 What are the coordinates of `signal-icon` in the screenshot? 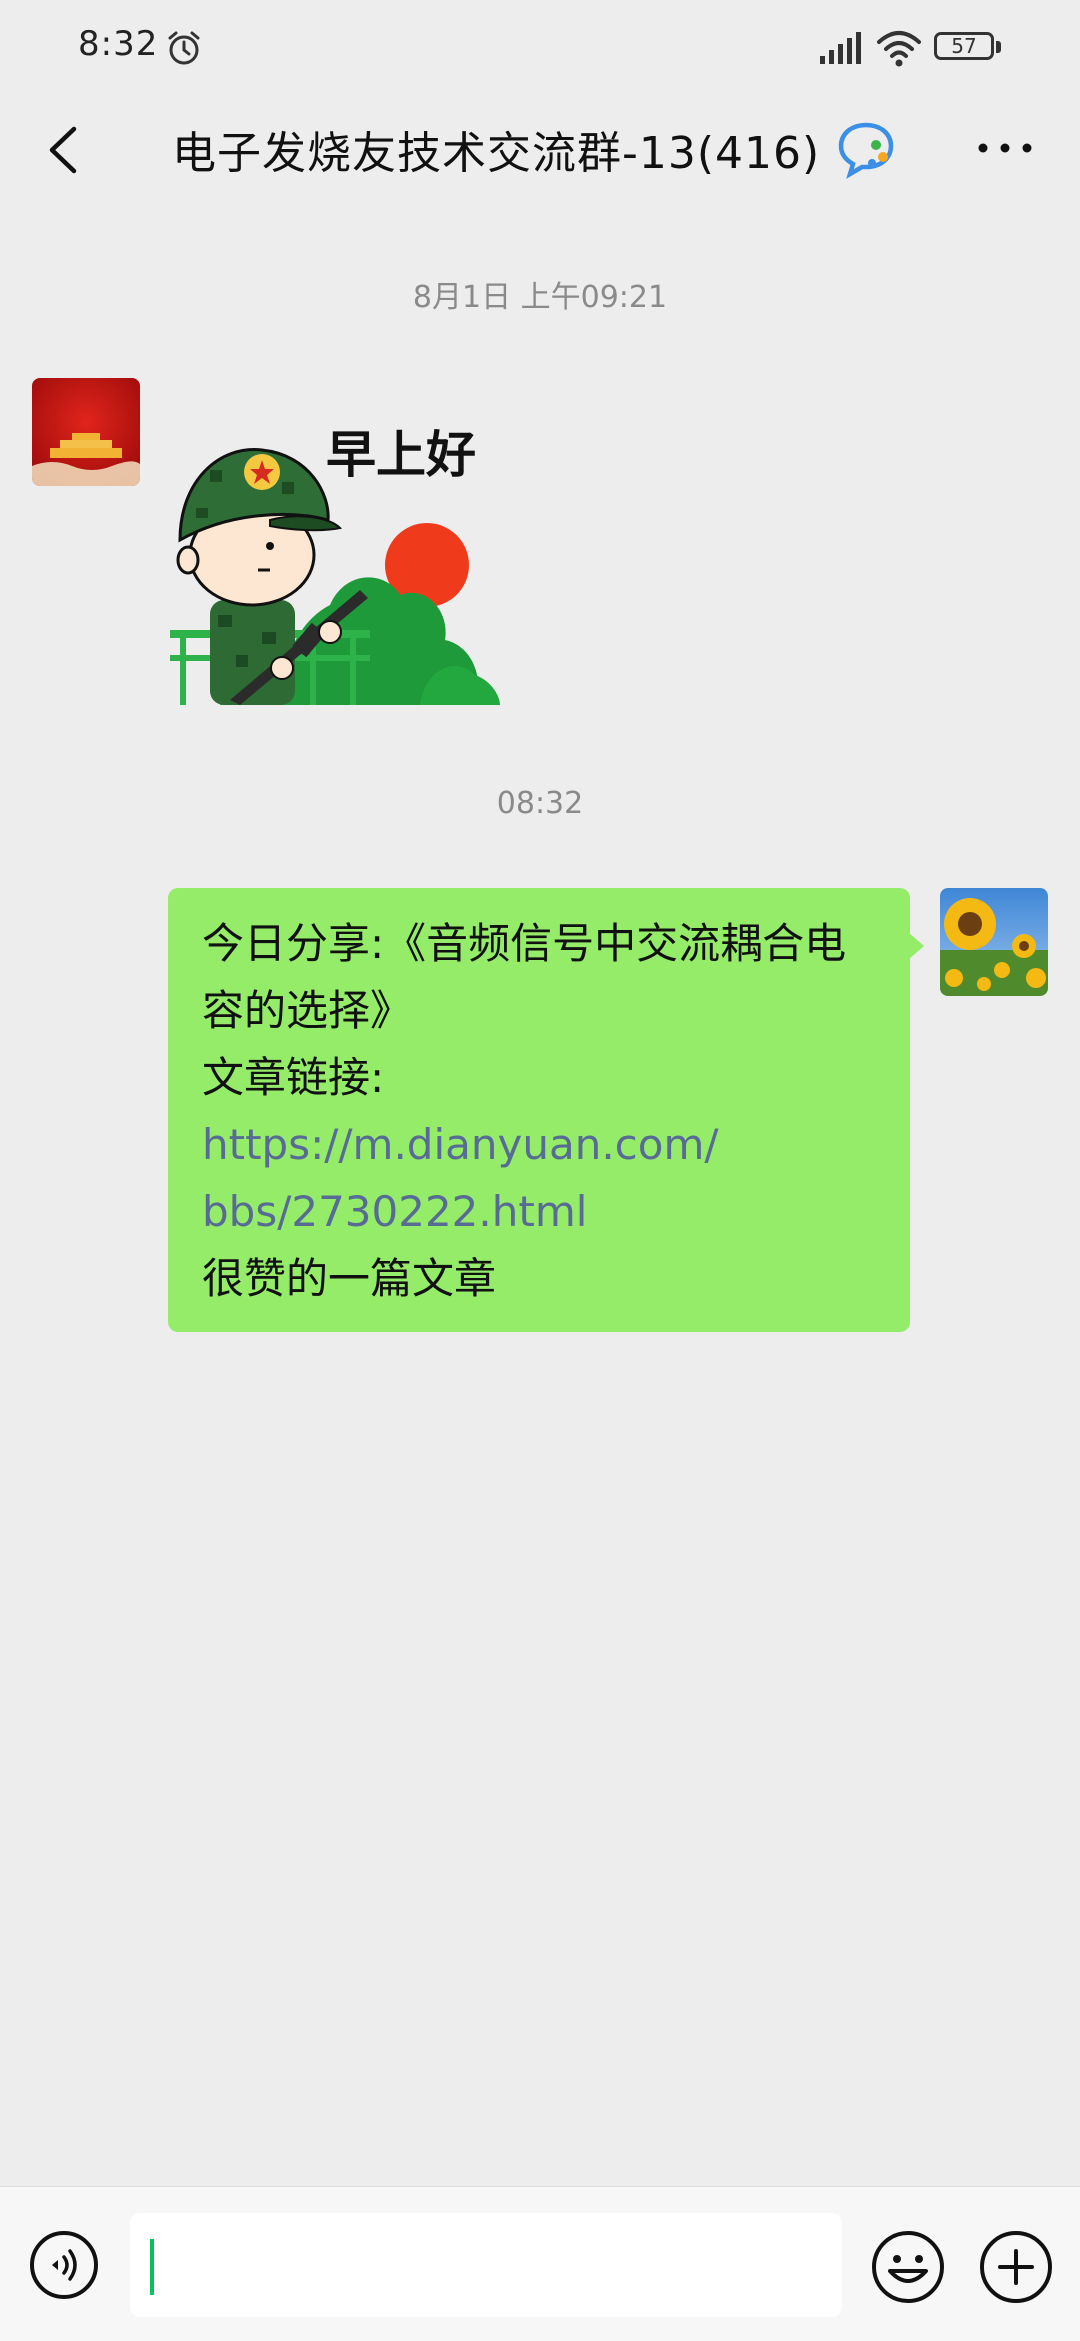 It's located at (840, 48).